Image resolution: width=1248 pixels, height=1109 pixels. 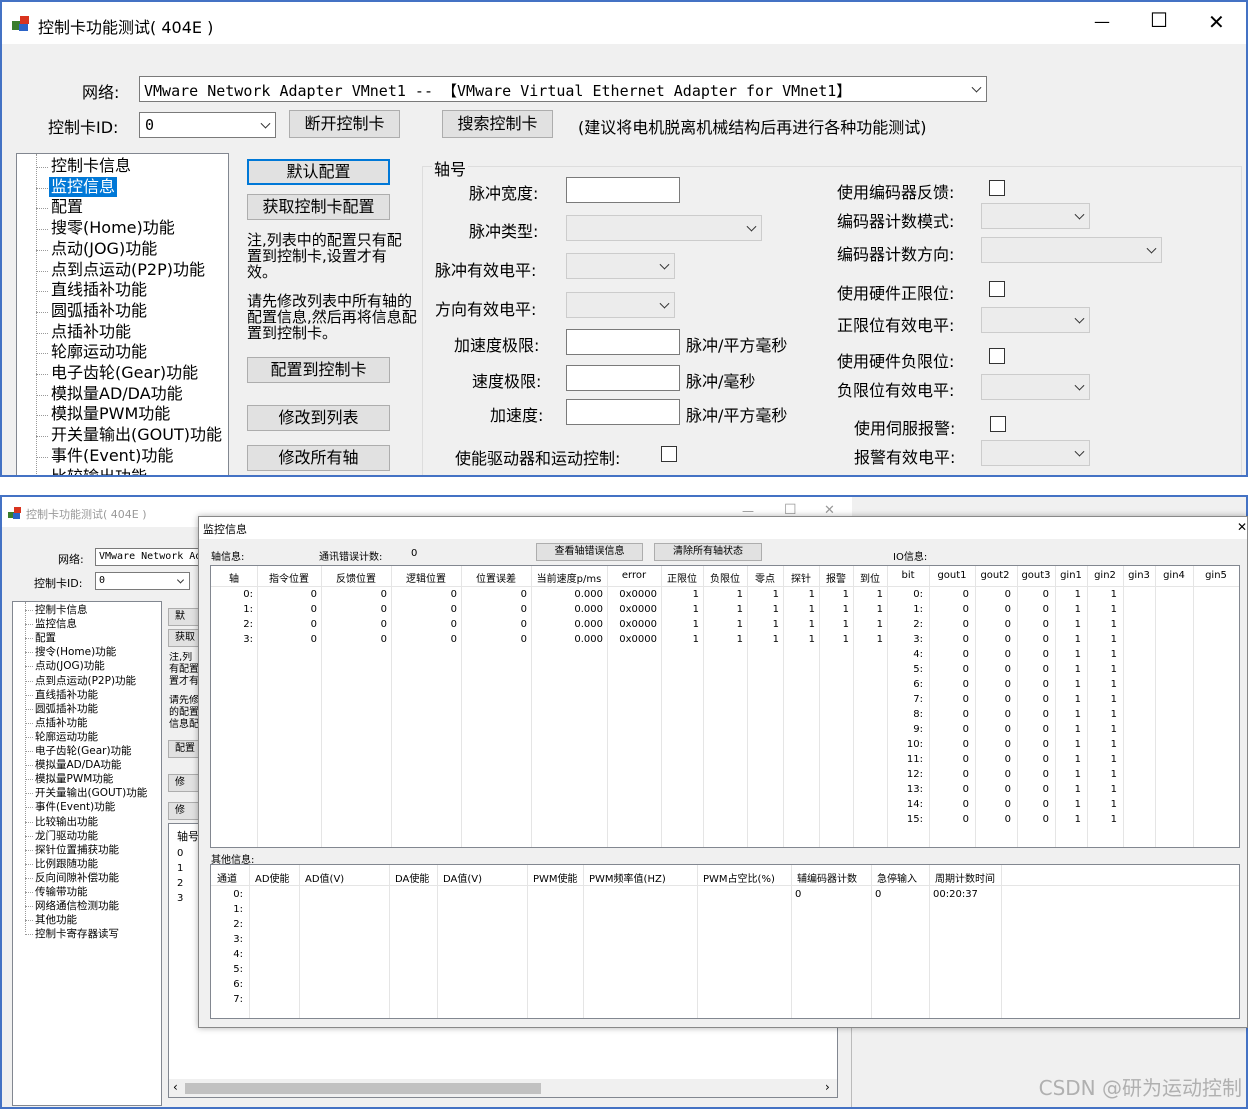 What do you see at coordinates (1140, 1088) in the screenshot?
I see `watermark: CSDN @研为运动控制` at bounding box center [1140, 1088].